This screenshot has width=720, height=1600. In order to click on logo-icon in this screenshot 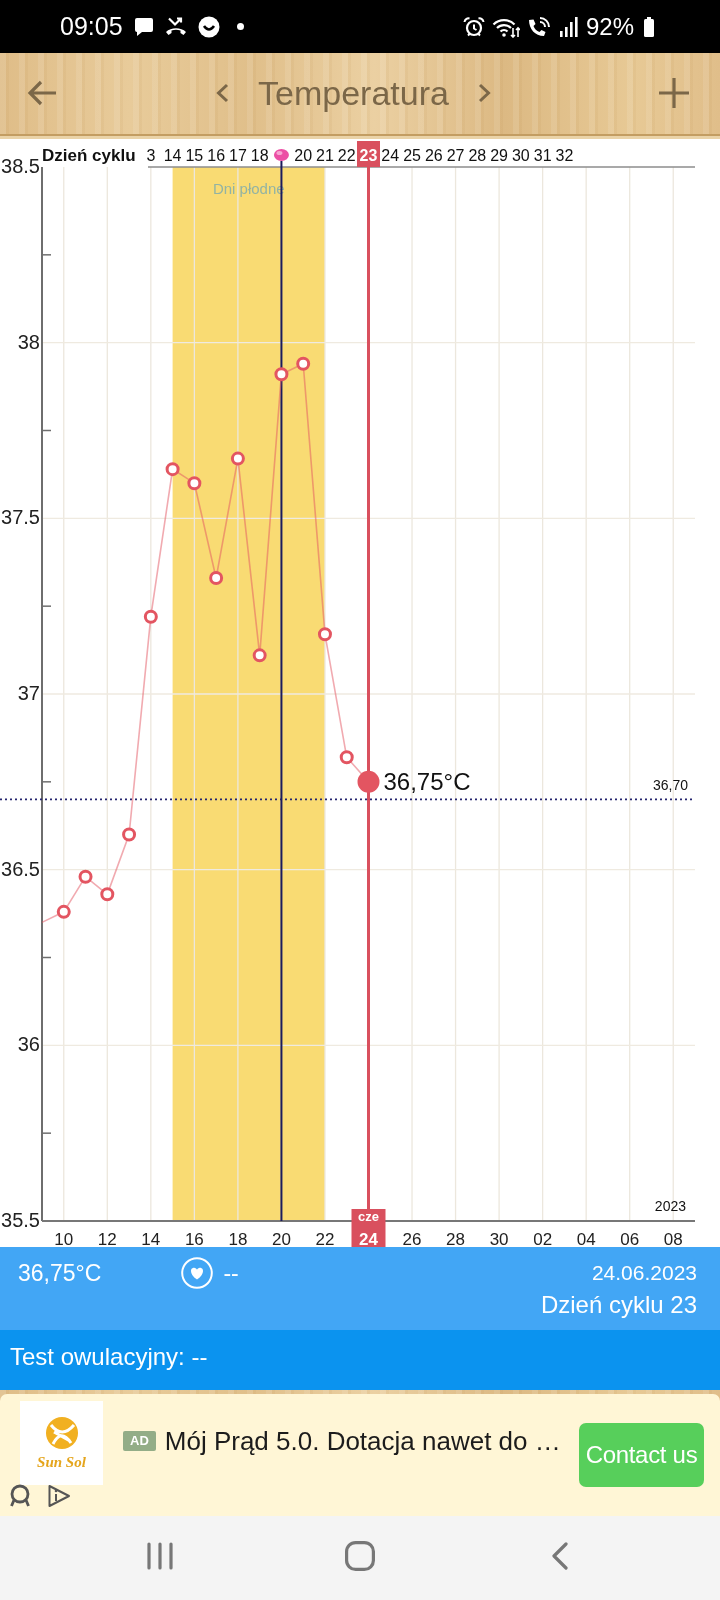, I will do `click(61, 1432)`.